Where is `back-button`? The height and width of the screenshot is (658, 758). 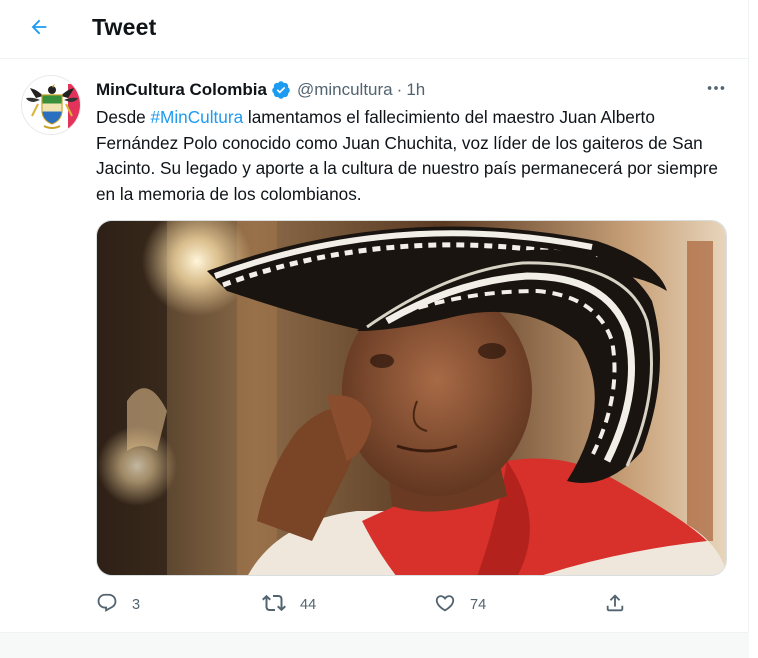 back-button is located at coordinates (39, 29).